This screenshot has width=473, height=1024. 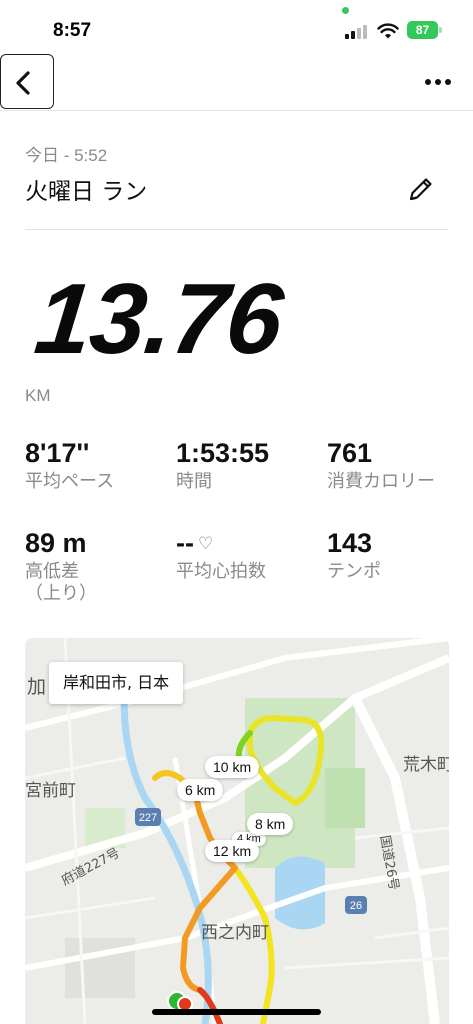 I want to click on map-place-name: 宮前町, so click(x=50, y=791).